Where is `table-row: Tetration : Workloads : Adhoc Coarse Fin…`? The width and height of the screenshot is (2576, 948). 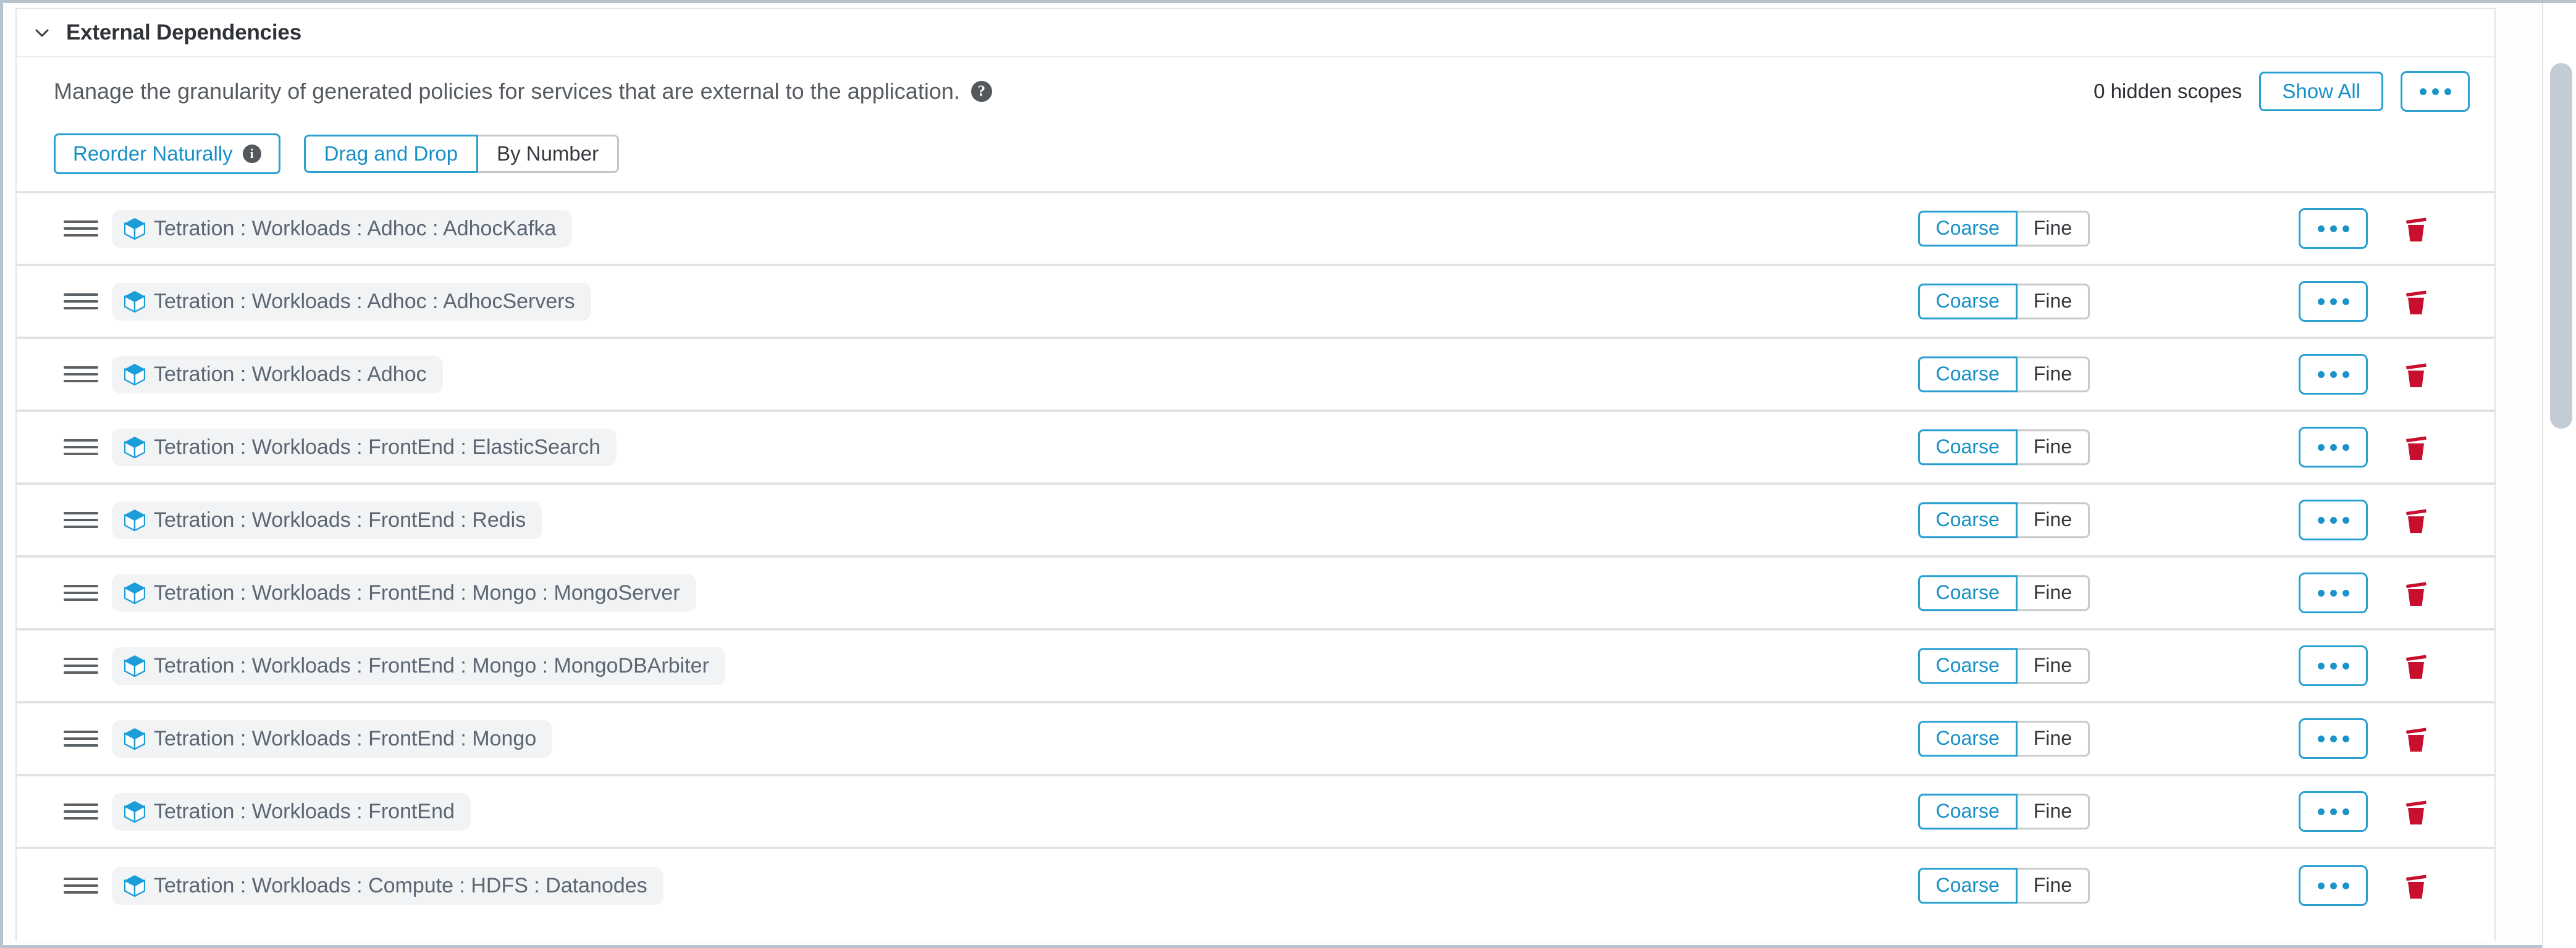 table-row: Tetration : Workloads : Adhoc Coarse Fin… is located at coordinates (1255, 375).